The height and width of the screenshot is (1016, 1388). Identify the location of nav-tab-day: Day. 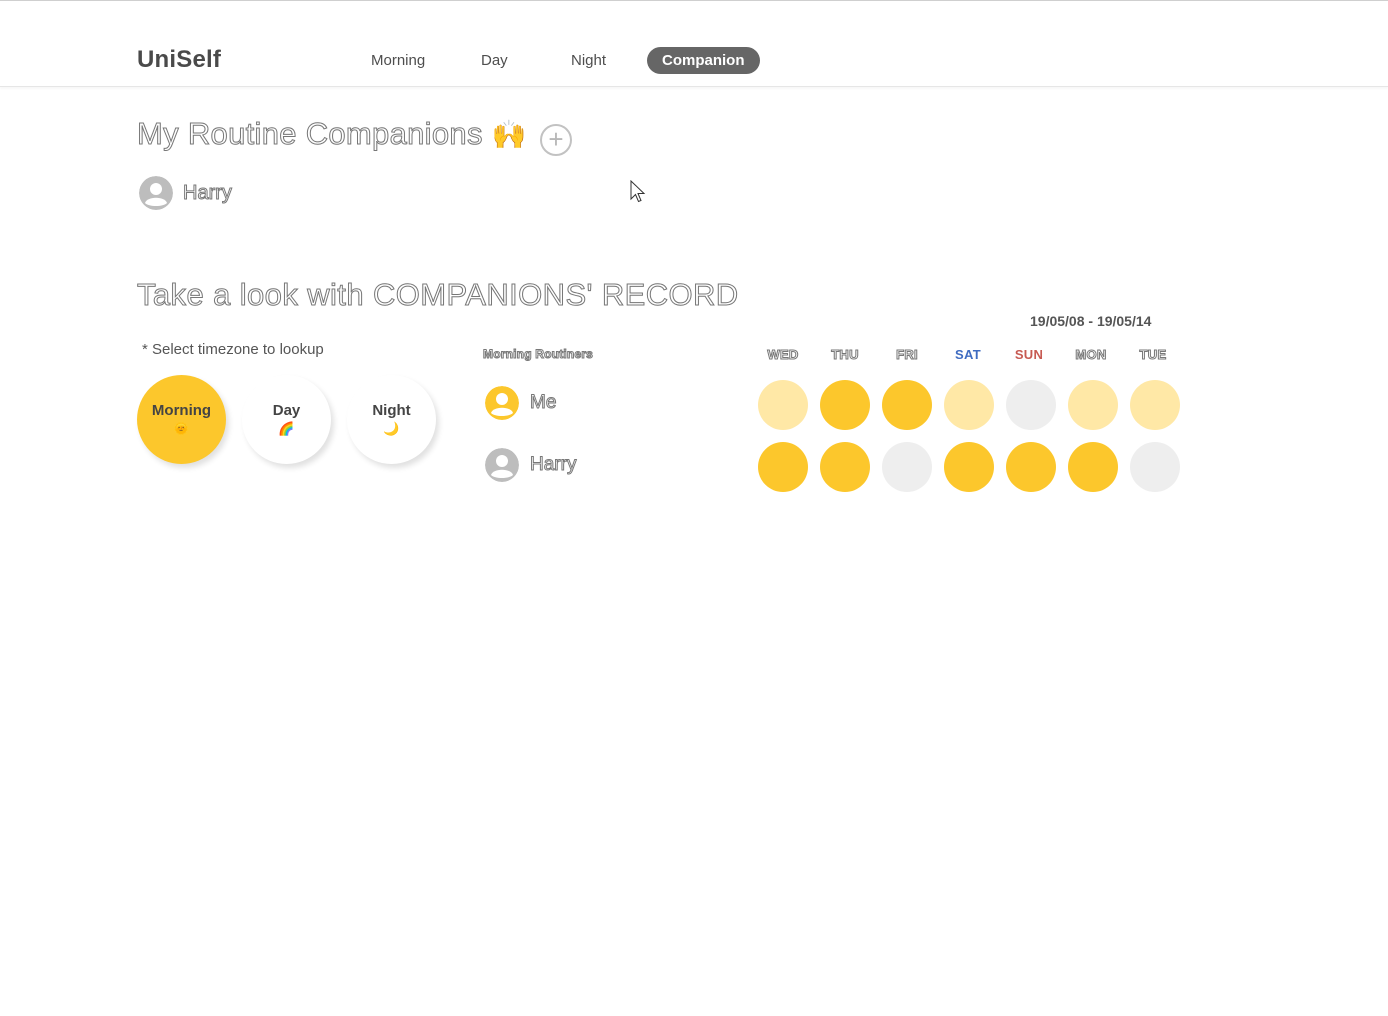
(494, 60).